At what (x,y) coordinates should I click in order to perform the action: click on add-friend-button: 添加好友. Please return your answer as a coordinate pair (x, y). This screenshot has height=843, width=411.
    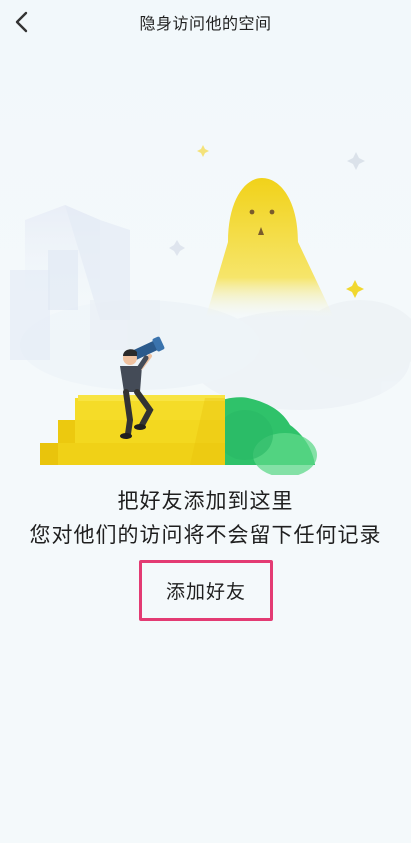
    Looking at the image, I should click on (206, 590).